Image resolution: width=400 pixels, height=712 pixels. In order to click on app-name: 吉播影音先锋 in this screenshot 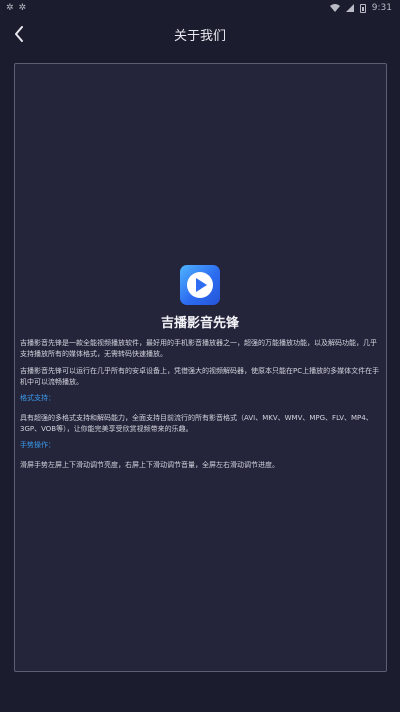, I will do `click(199, 323)`.